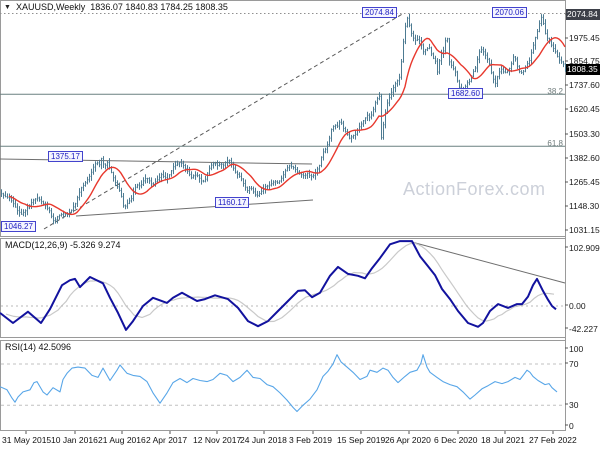 The width and height of the screenshot is (600, 450). Describe the element at coordinates (584, 230) in the screenshot. I see `price-axis-label: 1031.15` at that location.